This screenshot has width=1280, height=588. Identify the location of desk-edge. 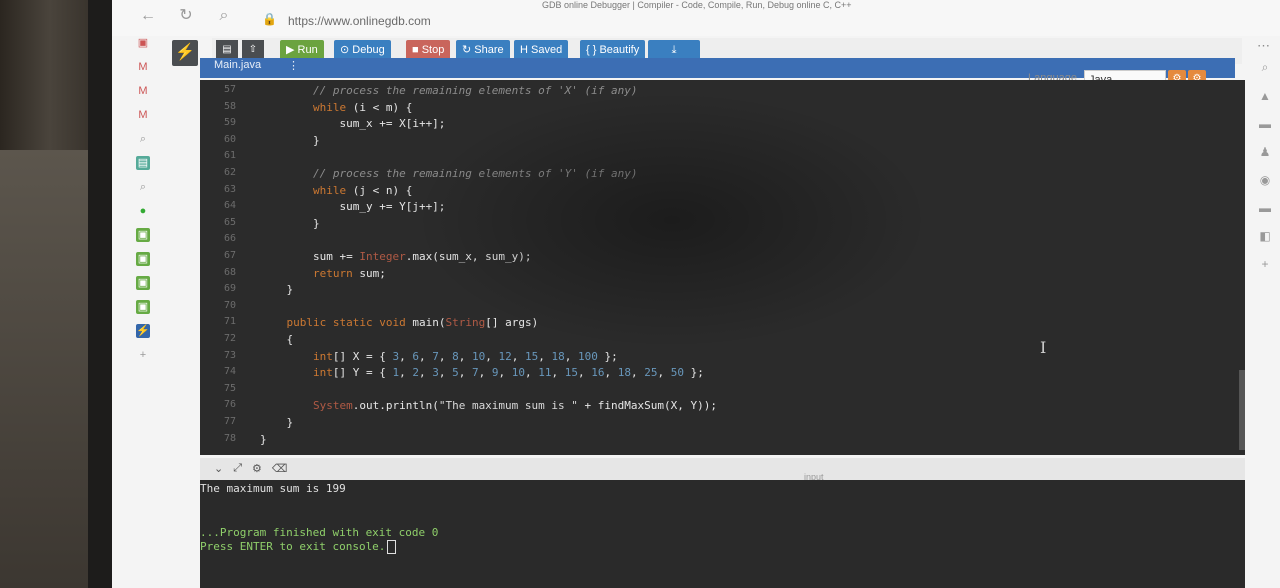
(45, 369).